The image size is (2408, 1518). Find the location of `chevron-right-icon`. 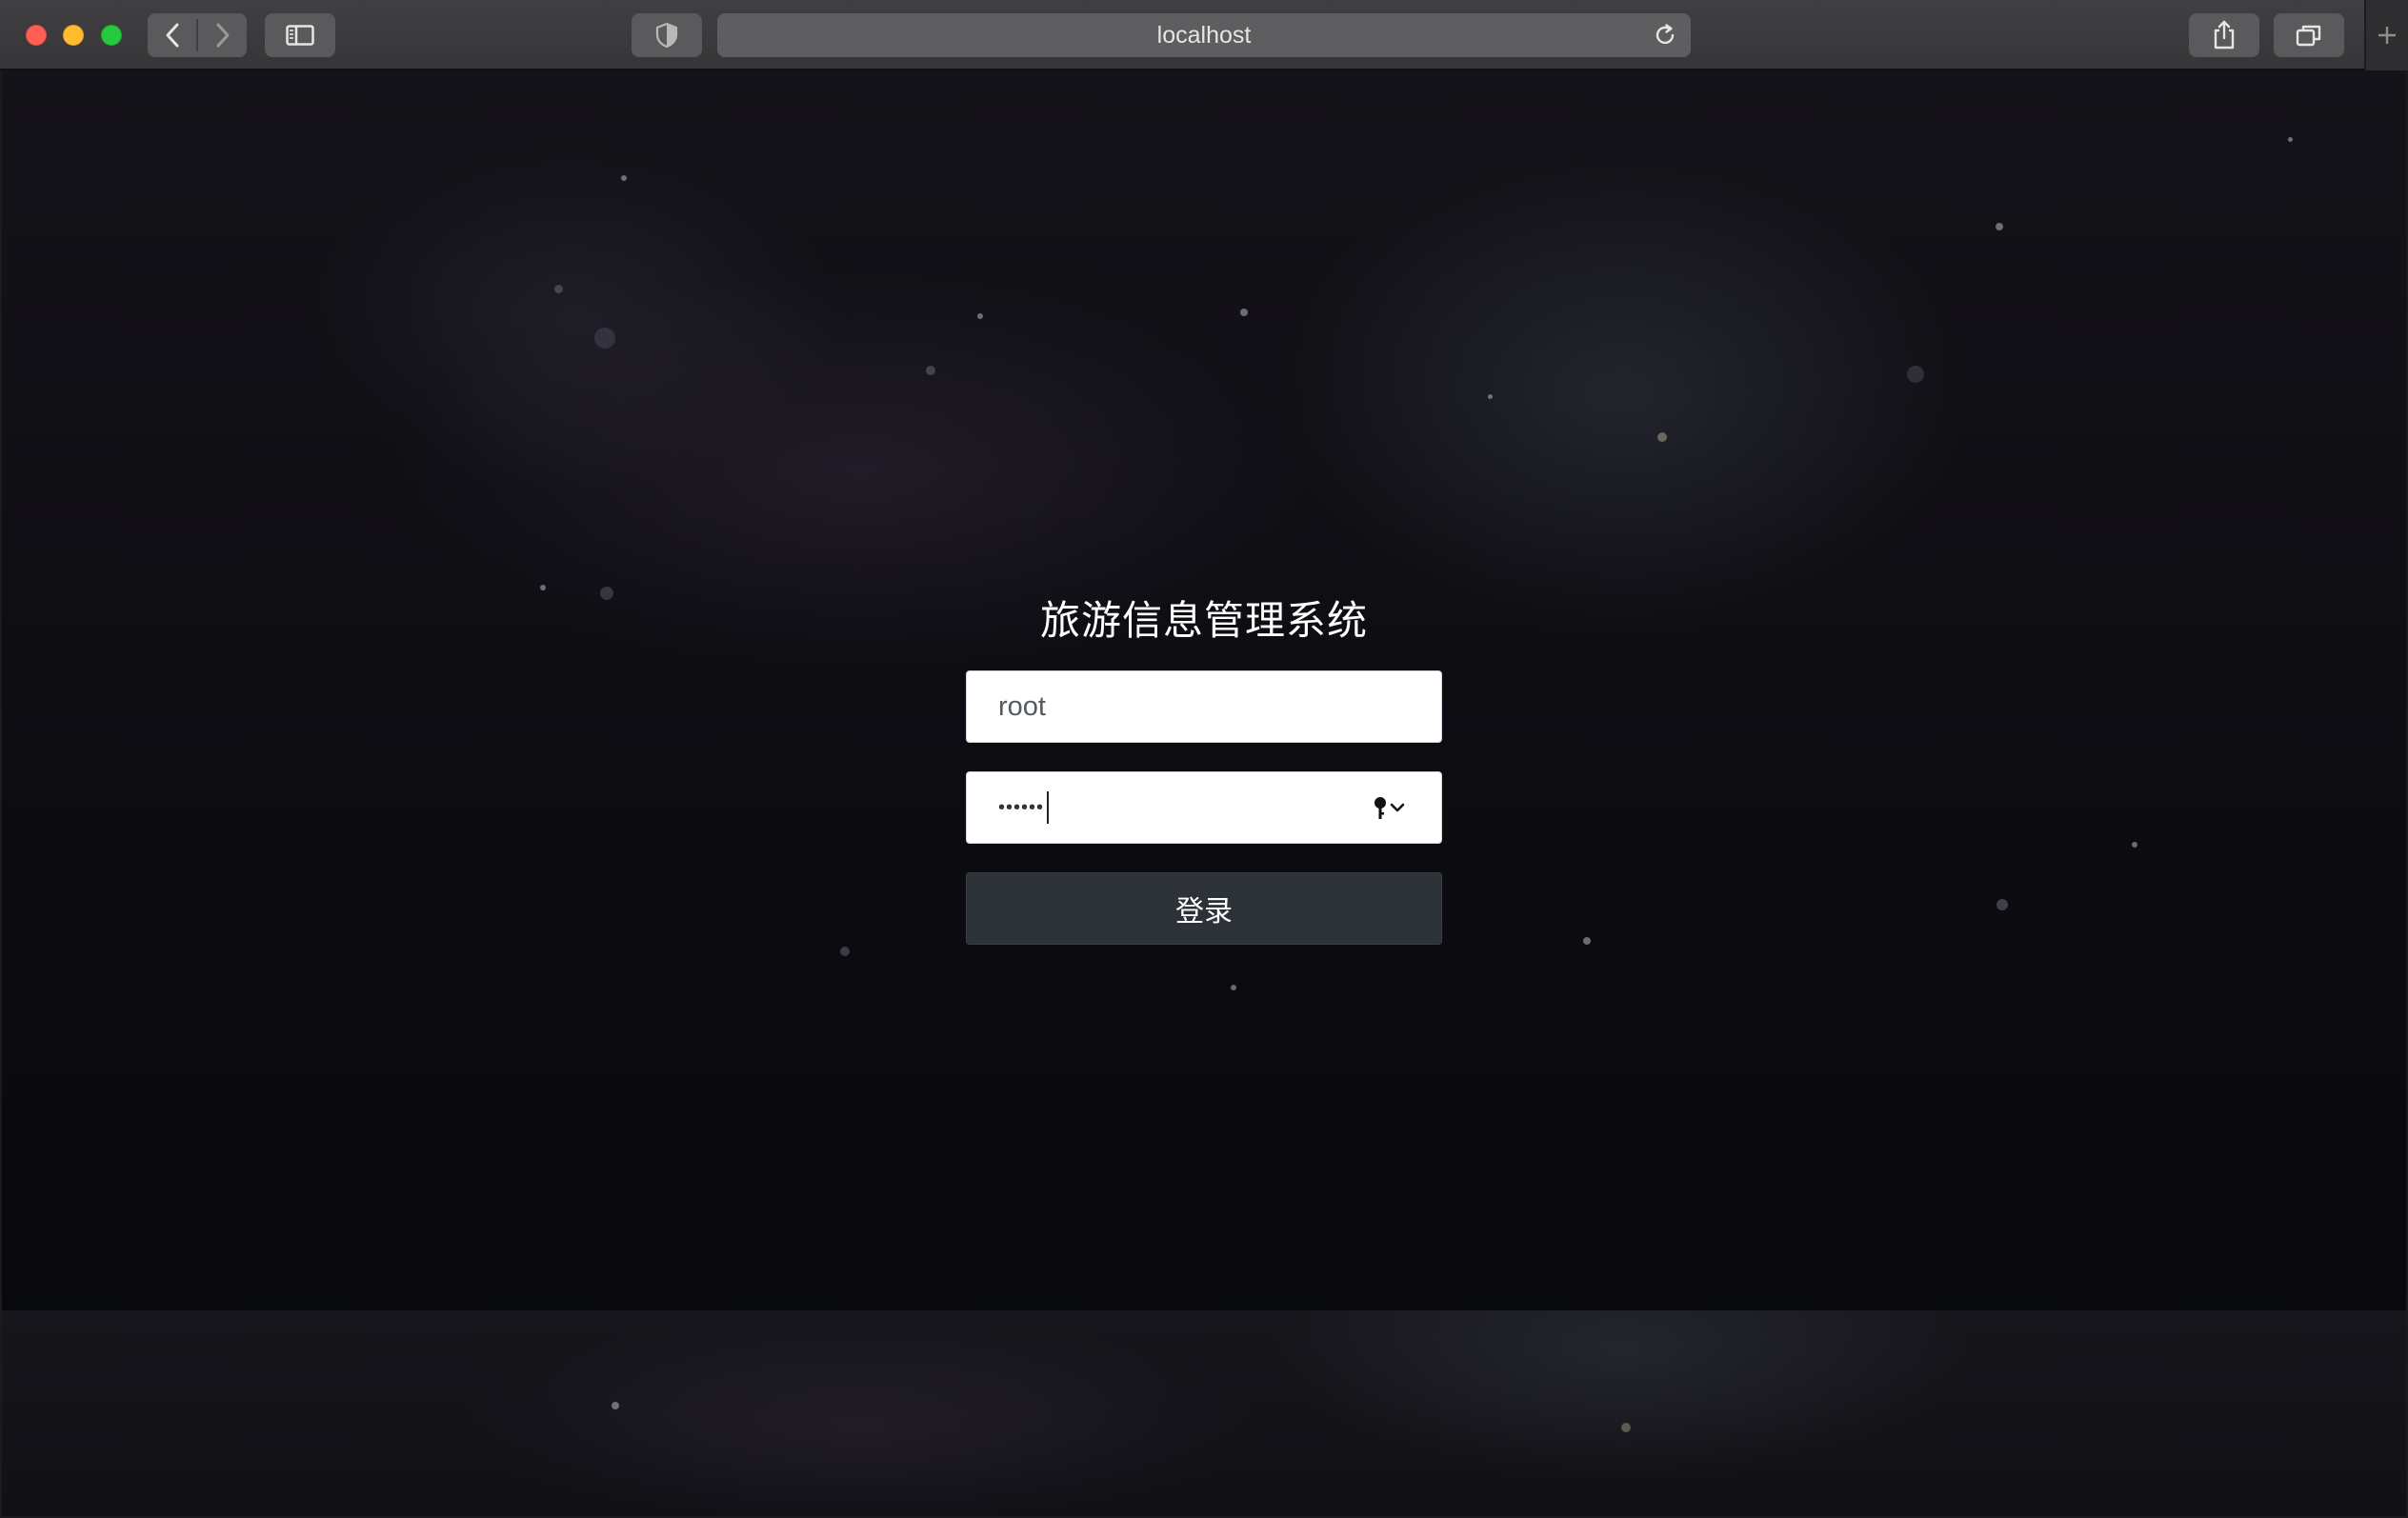

chevron-right-icon is located at coordinates (222, 35).